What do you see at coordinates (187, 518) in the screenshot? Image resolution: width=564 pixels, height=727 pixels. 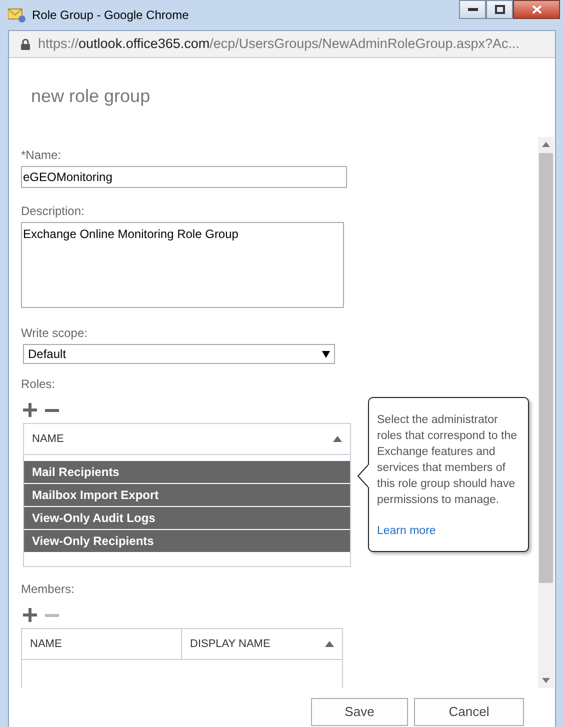 I see `role-row: View-Only Audit Logs` at bounding box center [187, 518].